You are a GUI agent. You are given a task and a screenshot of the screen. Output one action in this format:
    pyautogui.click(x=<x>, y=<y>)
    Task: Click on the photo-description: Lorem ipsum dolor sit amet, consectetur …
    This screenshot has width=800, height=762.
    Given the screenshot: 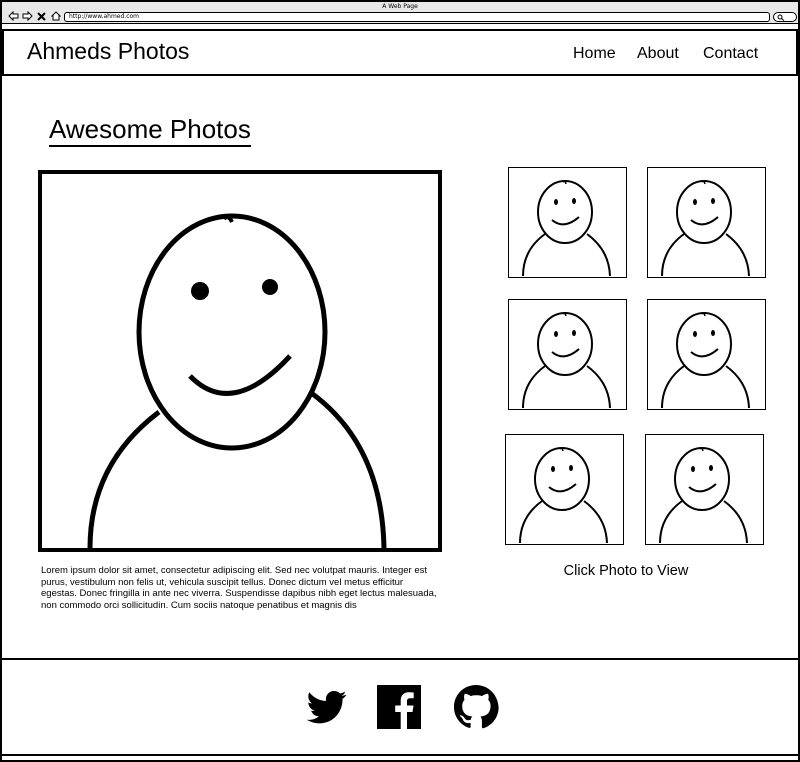 What is the action you would take?
    pyautogui.click(x=239, y=588)
    